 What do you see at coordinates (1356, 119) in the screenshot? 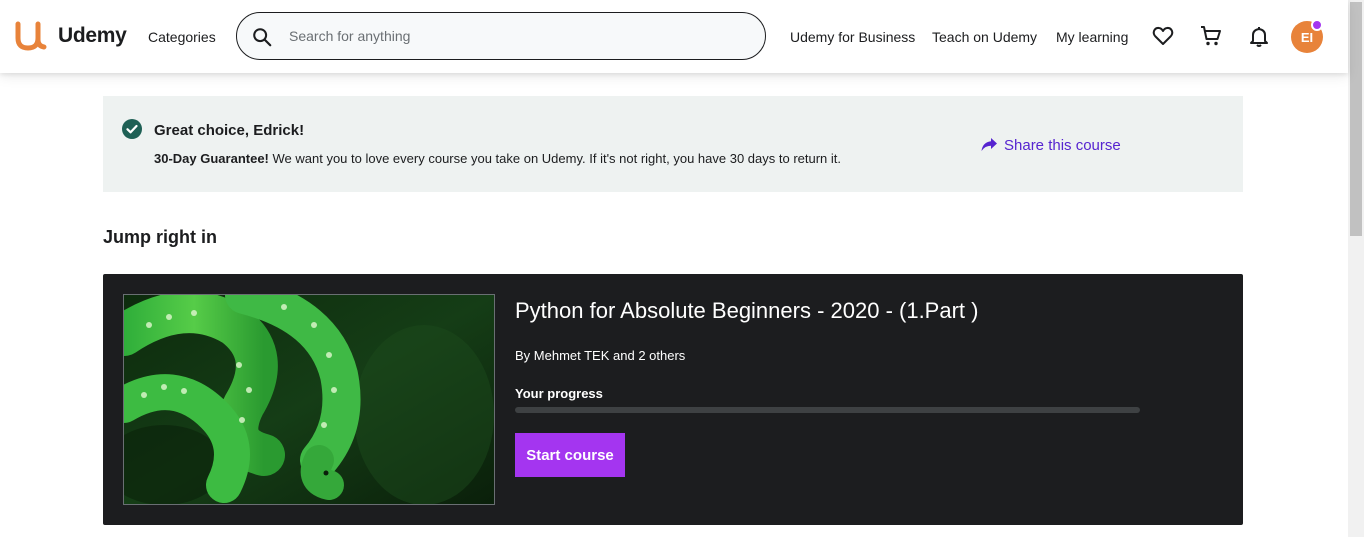
I see `scrollbar-thumb` at bounding box center [1356, 119].